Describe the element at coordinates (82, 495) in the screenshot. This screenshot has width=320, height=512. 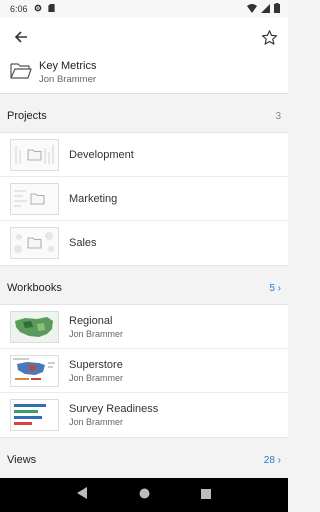
I see `back-triangle-icon` at that location.